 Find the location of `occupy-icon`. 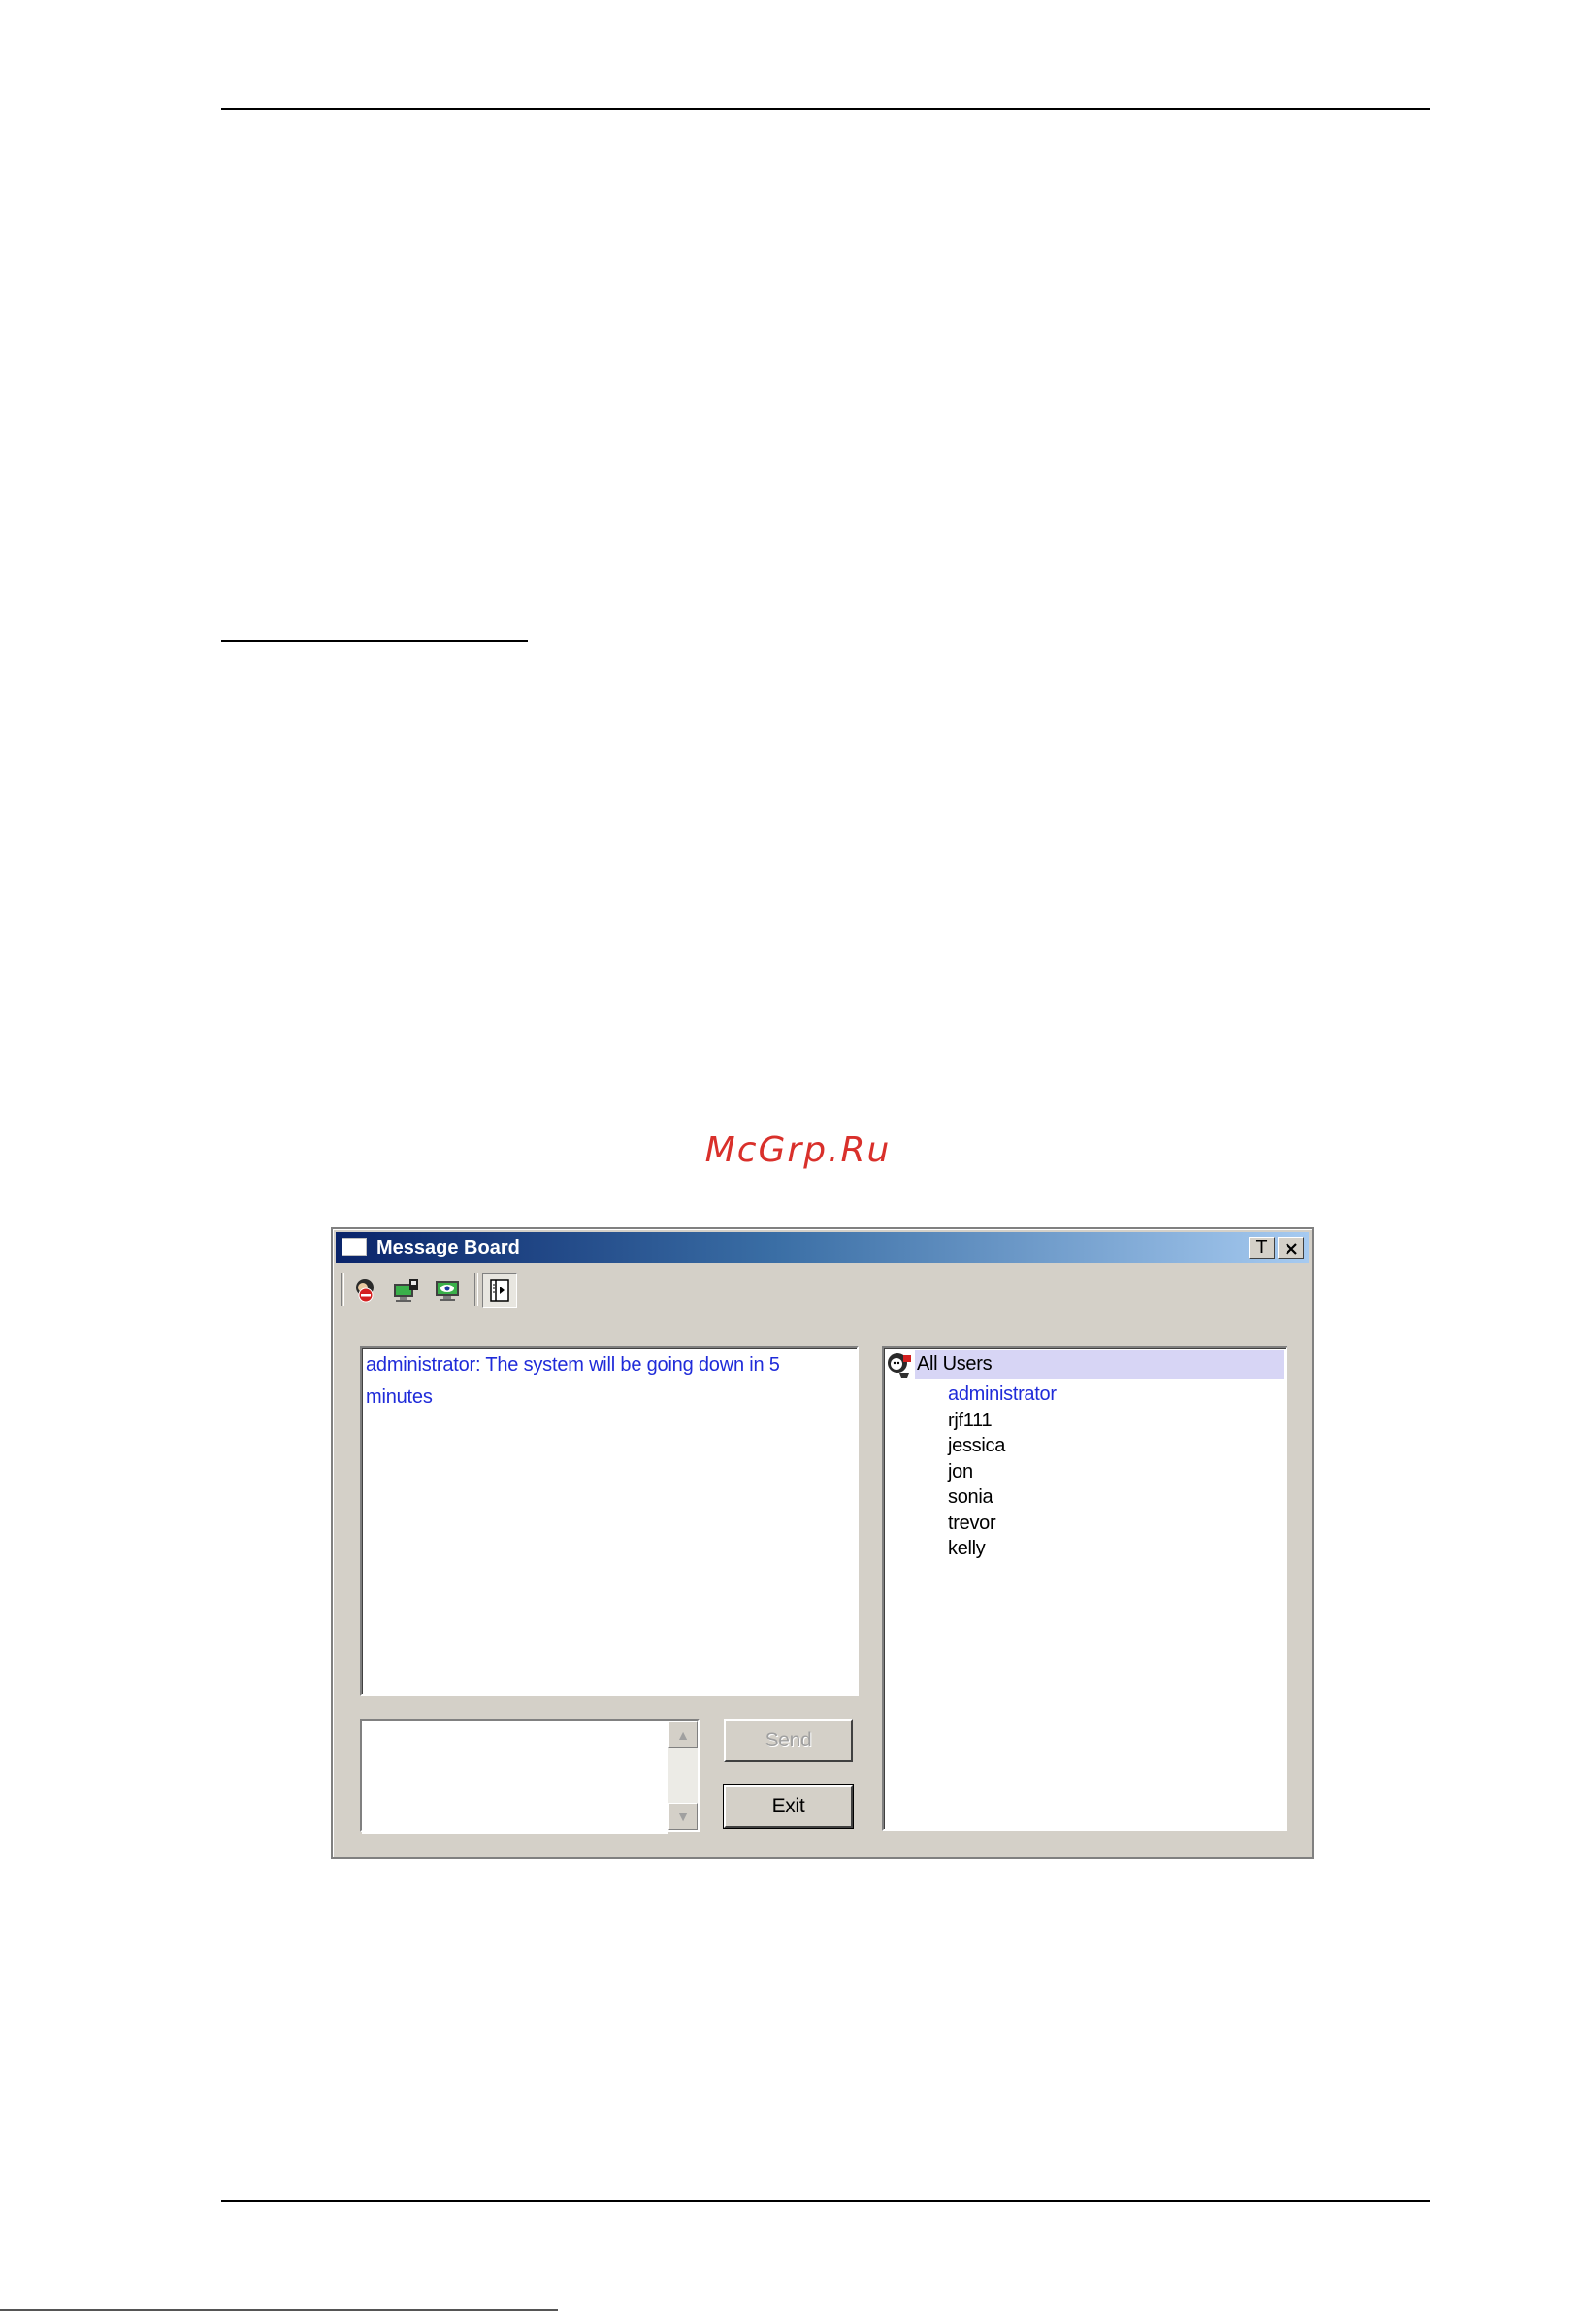

occupy-icon is located at coordinates (406, 1291).